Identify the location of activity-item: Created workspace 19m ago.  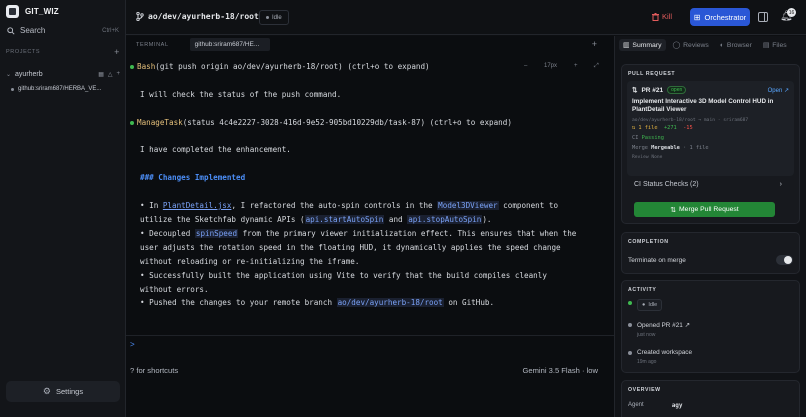
(660, 357).